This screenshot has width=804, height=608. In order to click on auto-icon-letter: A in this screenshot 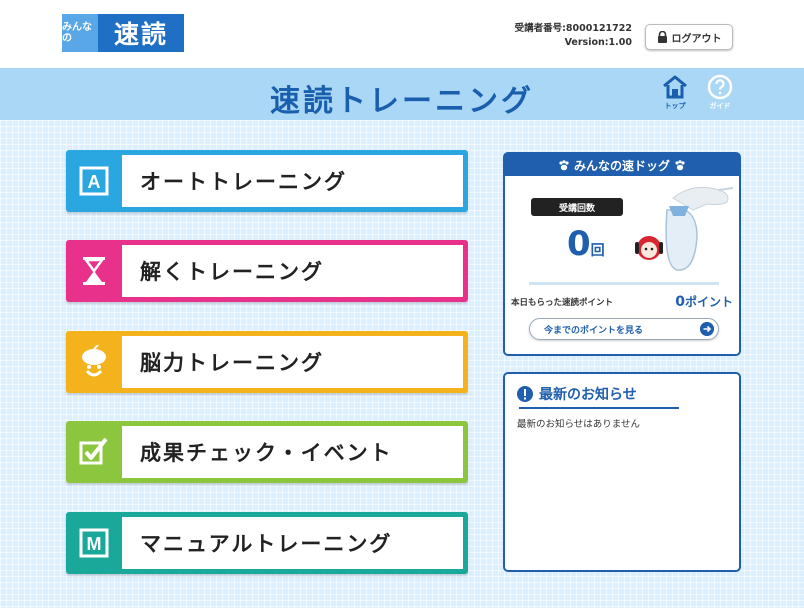, I will do `click(94, 182)`.